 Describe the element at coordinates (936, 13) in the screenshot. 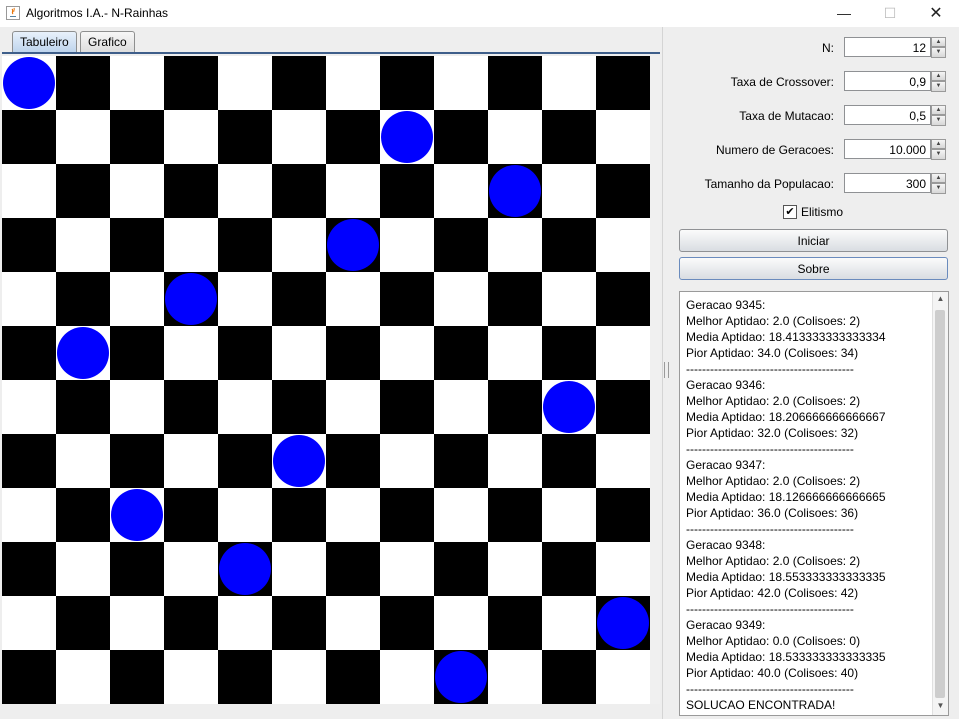

I see `close-button: ✕` at that location.